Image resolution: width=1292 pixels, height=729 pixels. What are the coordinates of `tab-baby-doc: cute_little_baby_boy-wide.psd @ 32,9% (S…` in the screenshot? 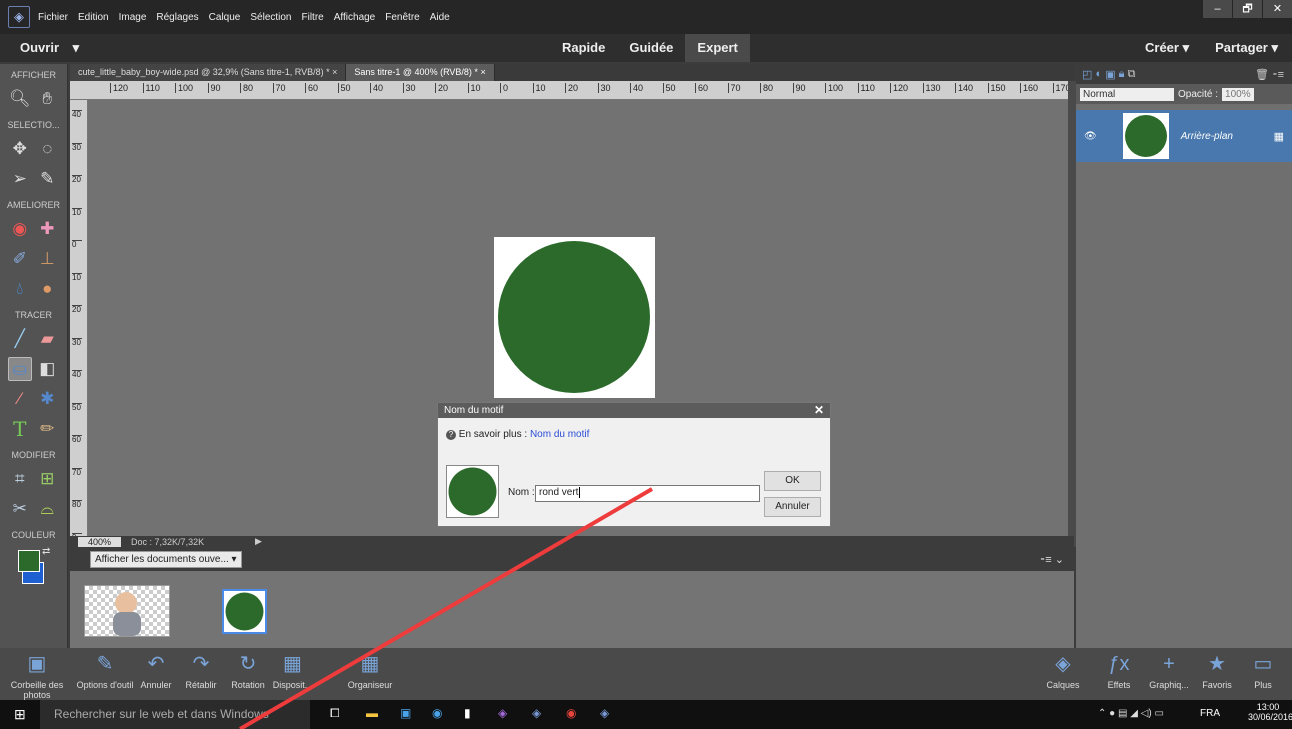 It's located at (208, 72).